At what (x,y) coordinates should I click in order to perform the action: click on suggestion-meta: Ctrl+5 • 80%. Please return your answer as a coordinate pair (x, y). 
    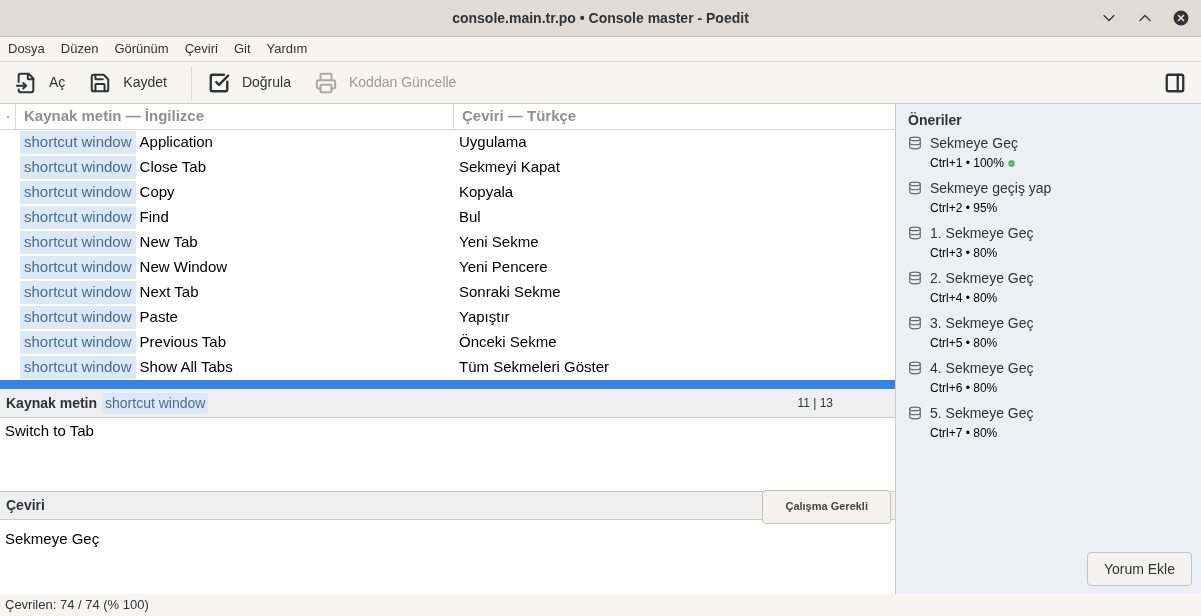
    Looking at the image, I should click on (964, 343).